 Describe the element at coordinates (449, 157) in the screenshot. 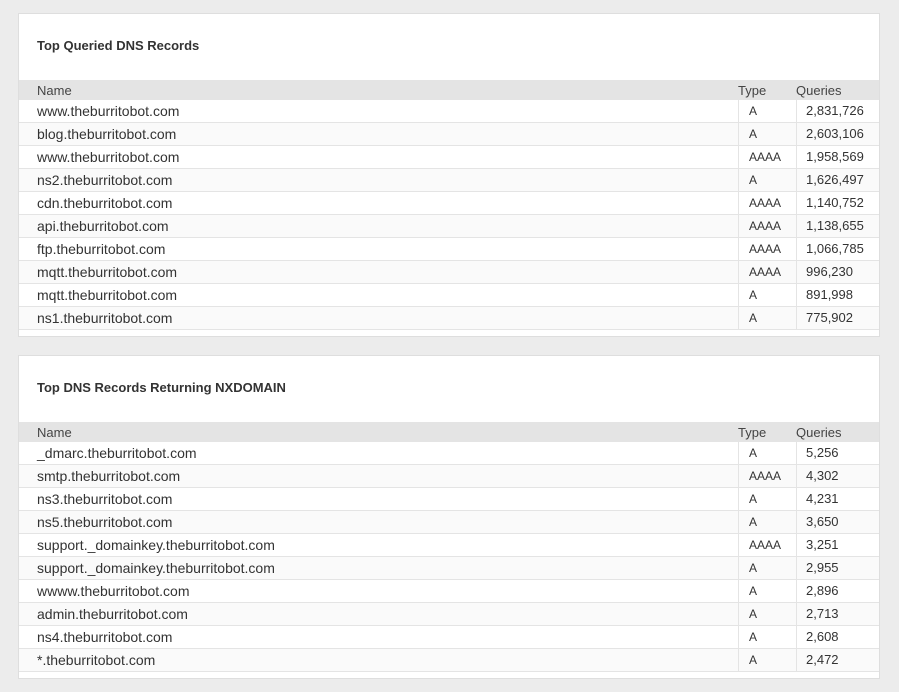

I see `table-row: www.theburritobot.com AAAA 1,958,569` at that location.